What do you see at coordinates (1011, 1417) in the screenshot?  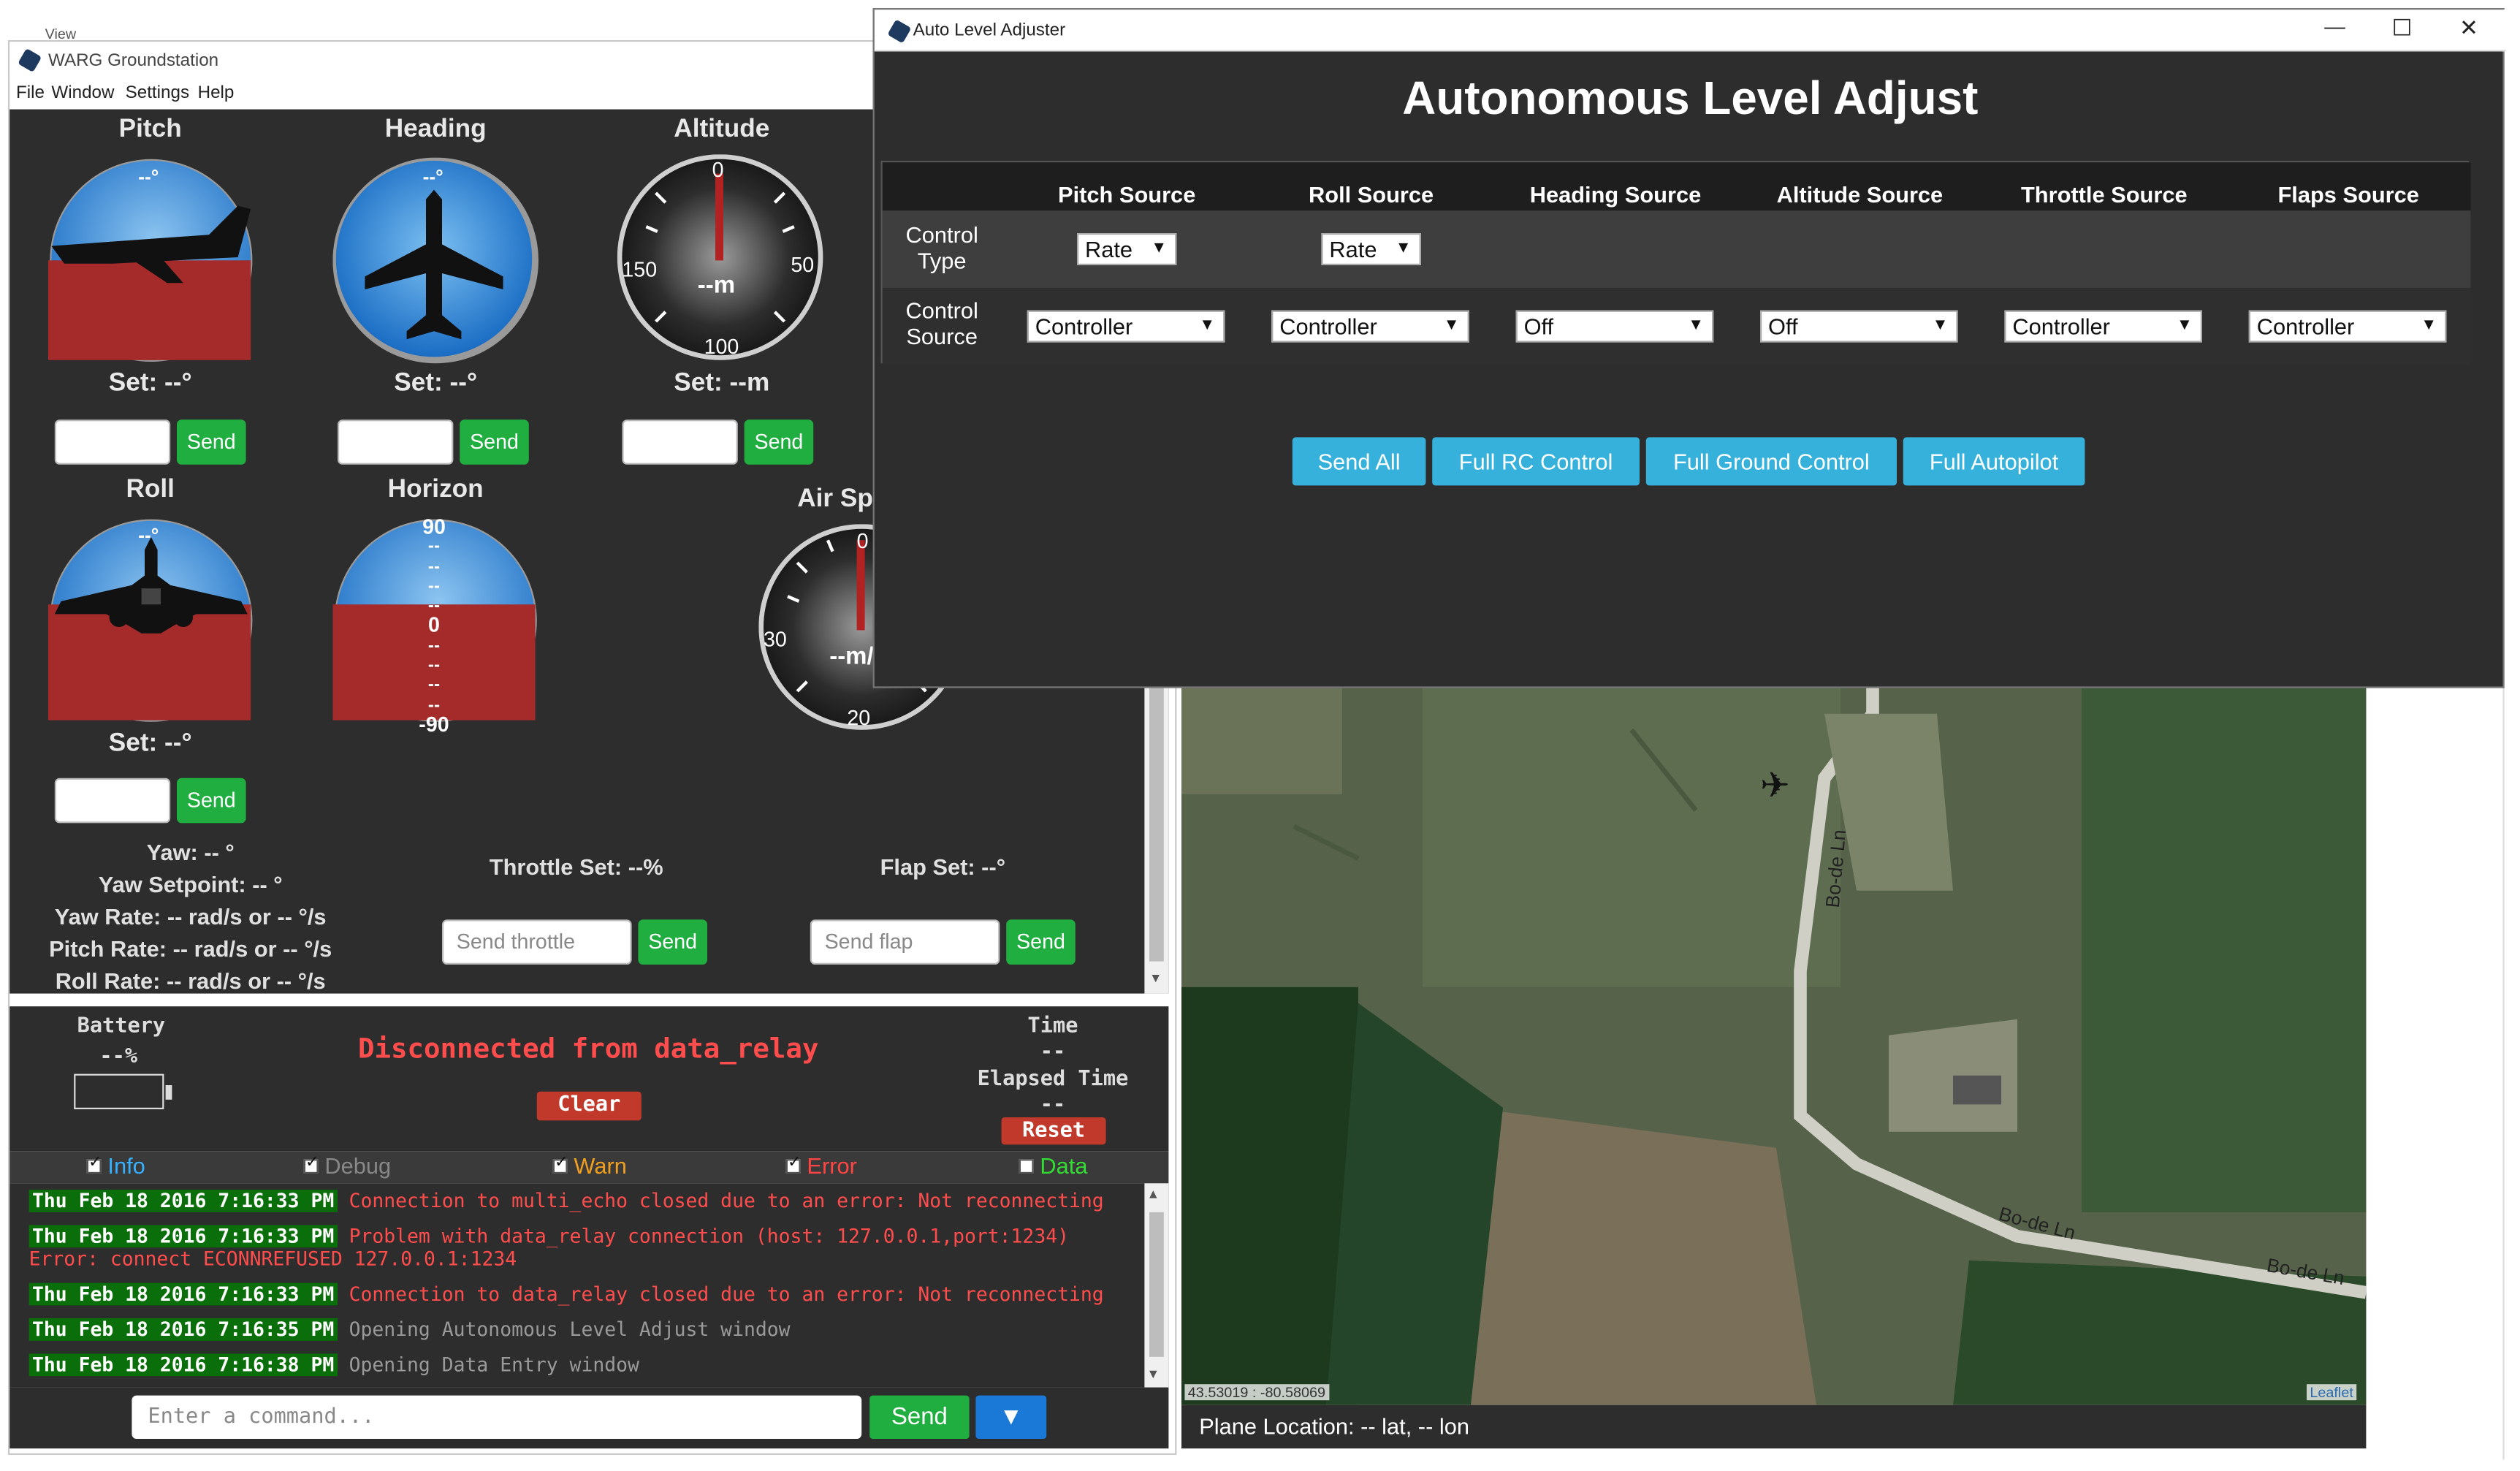 I see `command-dropdown-icon: ▼` at bounding box center [1011, 1417].